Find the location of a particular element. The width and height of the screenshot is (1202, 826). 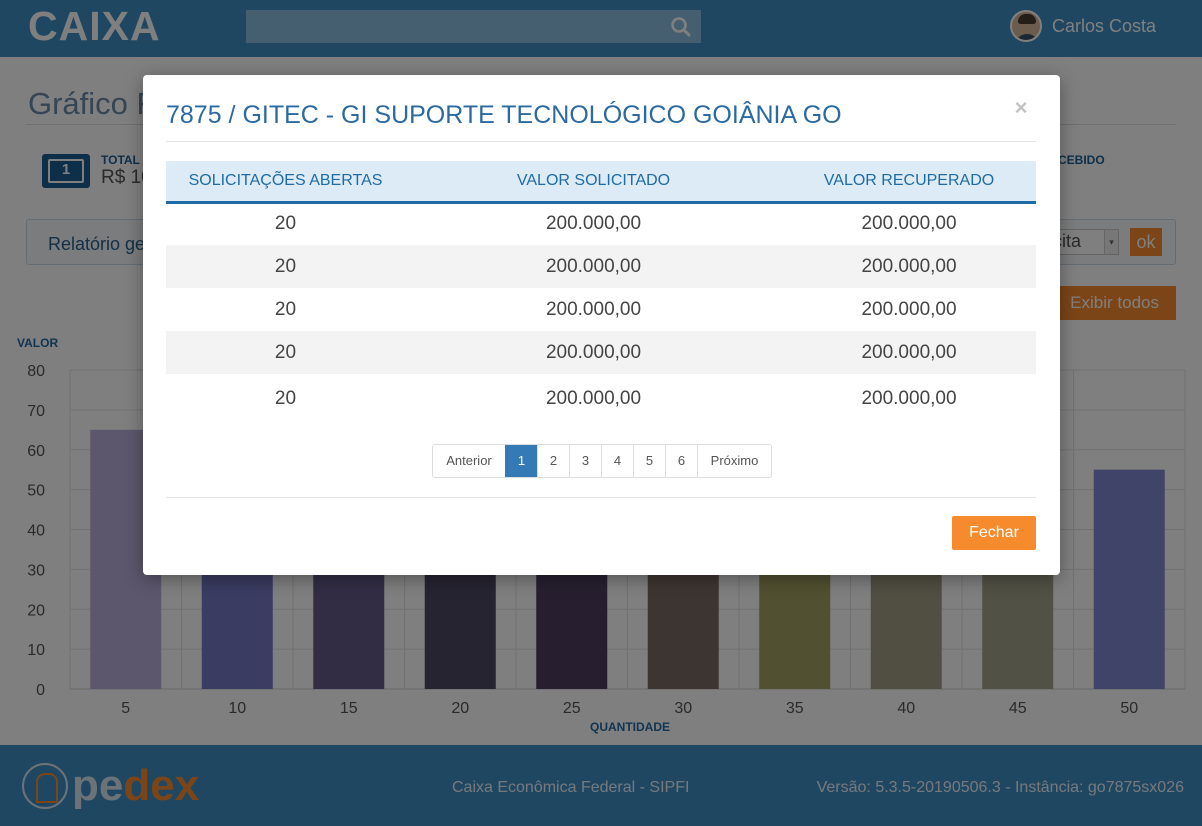

column-header: SOLICITAÇÕES ABERTAS is located at coordinates (285, 182).